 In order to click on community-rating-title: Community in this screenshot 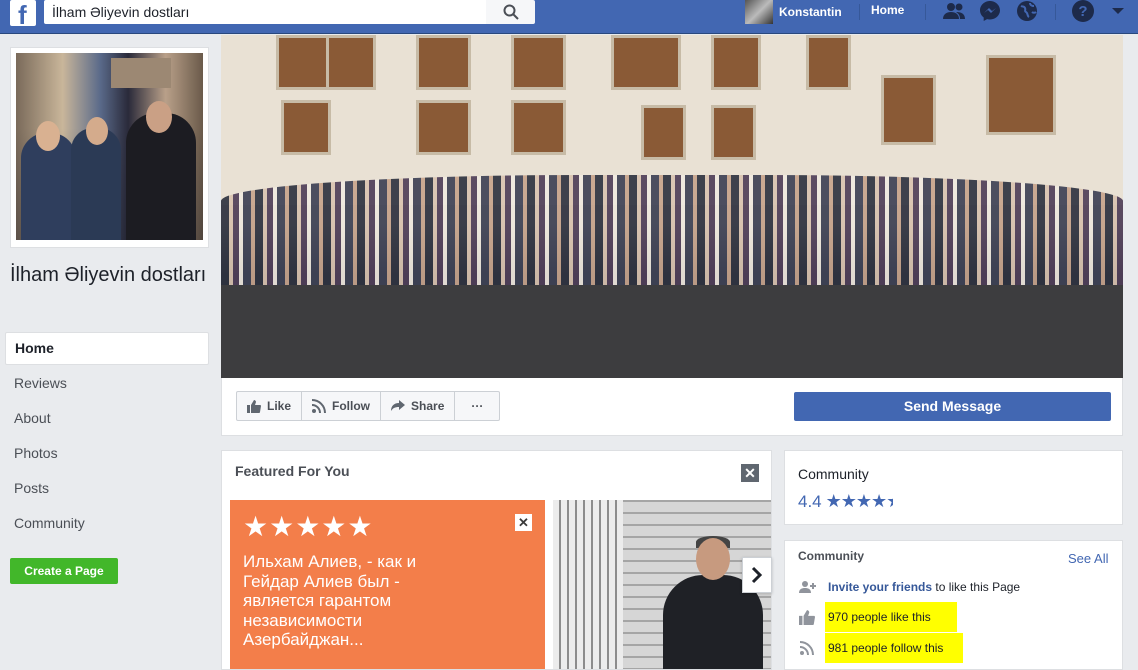, I will do `click(833, 474)`.